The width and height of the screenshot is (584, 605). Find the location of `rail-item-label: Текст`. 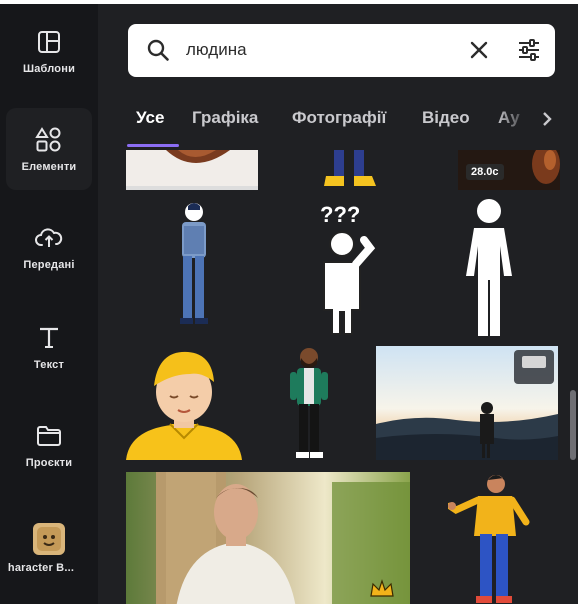

rail-item-label: Текст is located at coordinates (49, 365).